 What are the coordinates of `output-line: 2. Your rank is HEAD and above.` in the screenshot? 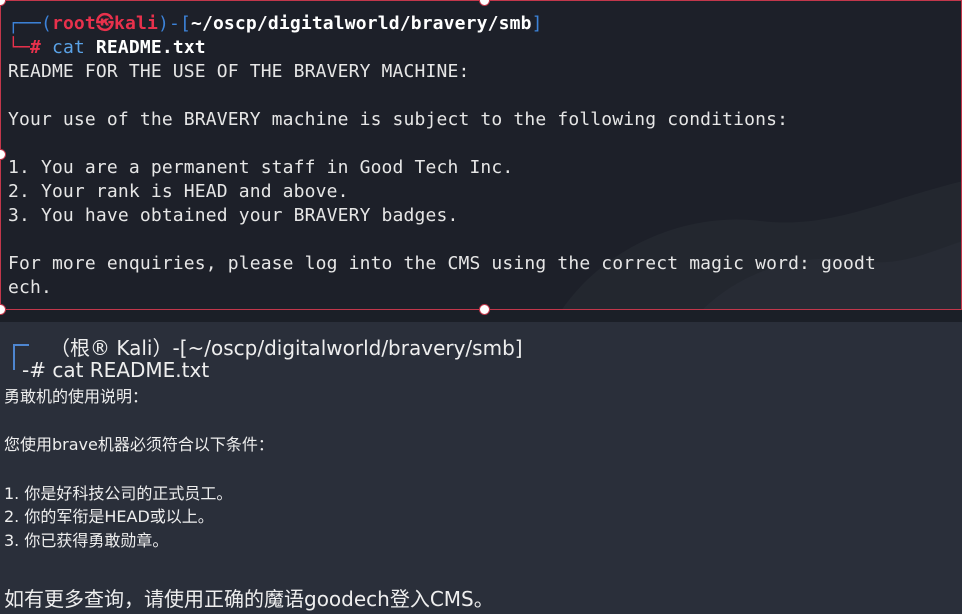 It's located at (178, 191).